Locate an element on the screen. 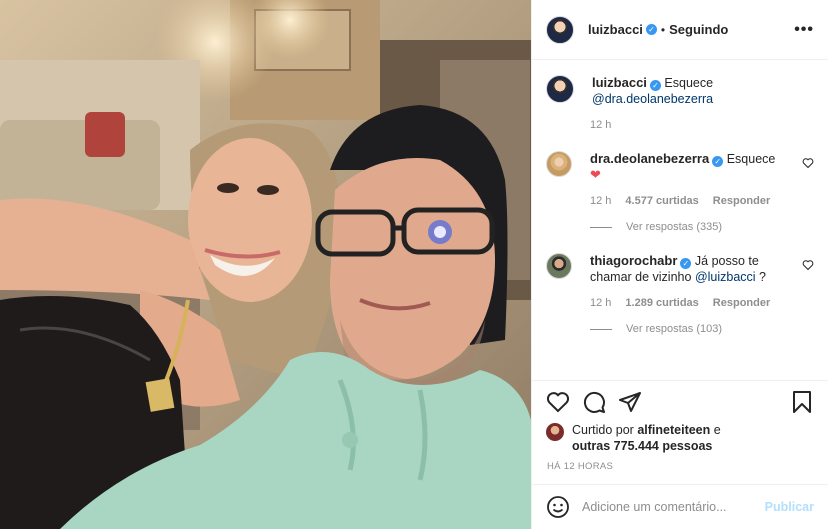 Image resolution: width=828 pixels, height=529 pixels. share-icon is located at coordinates (630, 402).